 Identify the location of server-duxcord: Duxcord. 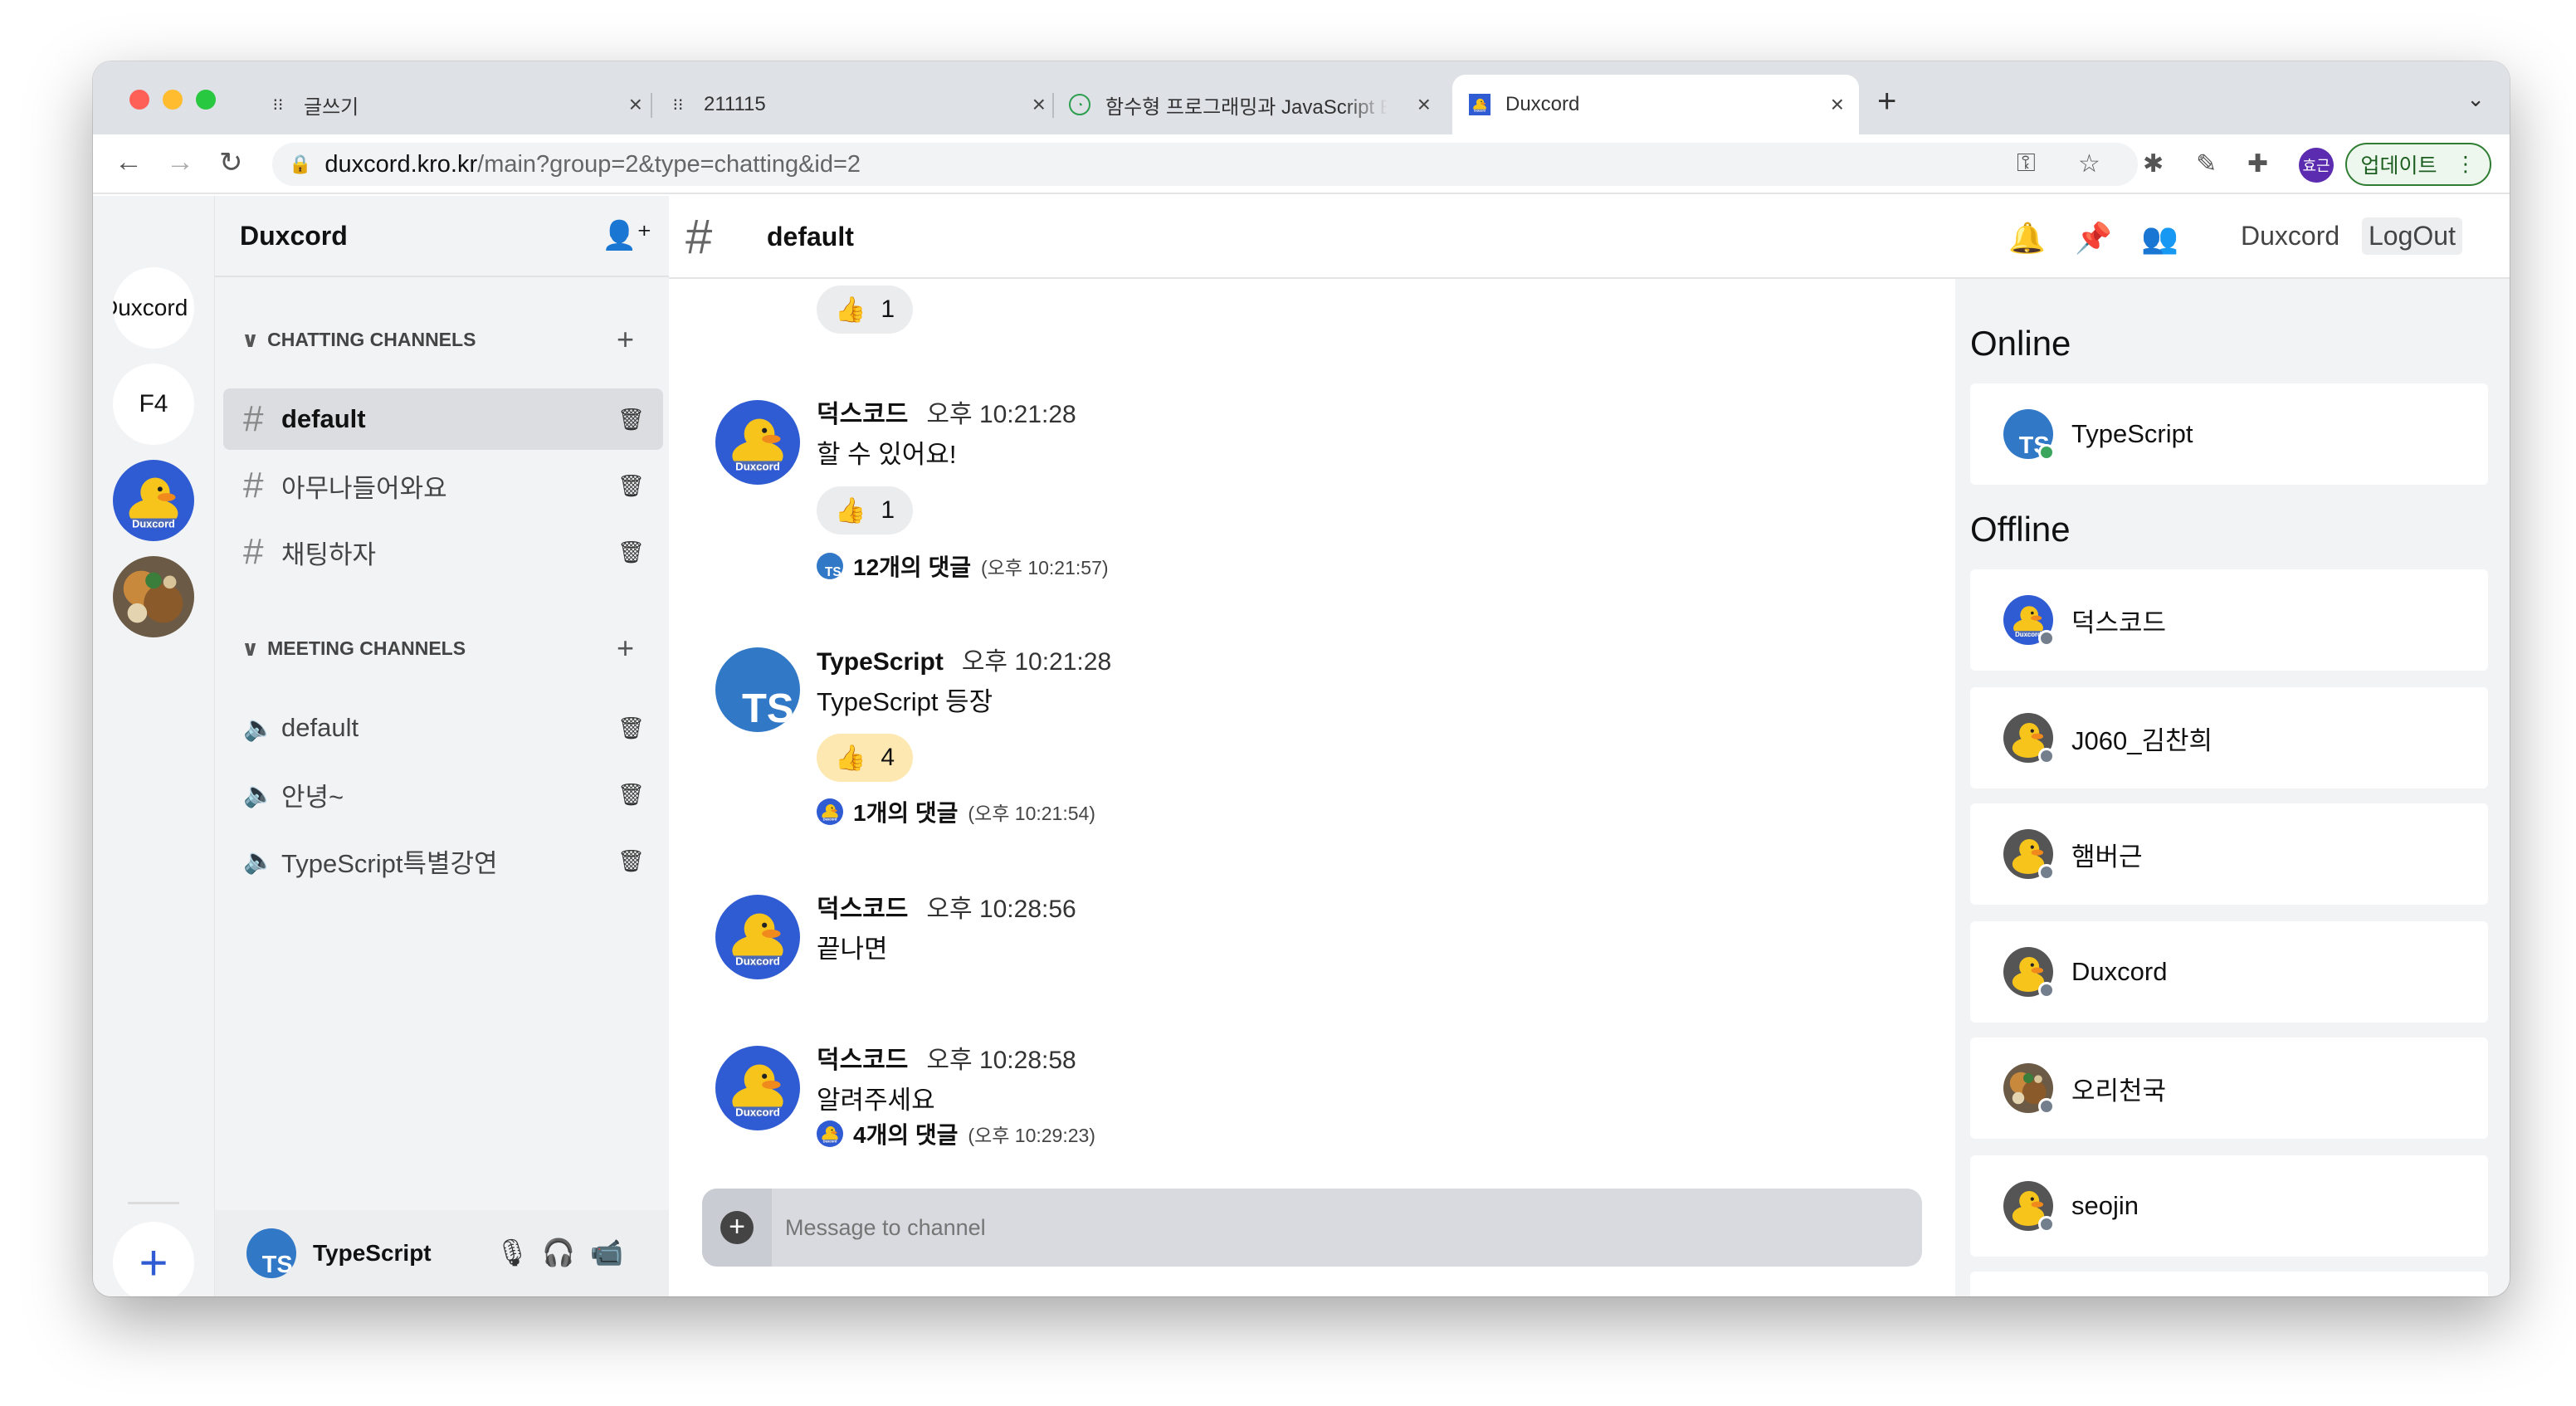
(154, 308).